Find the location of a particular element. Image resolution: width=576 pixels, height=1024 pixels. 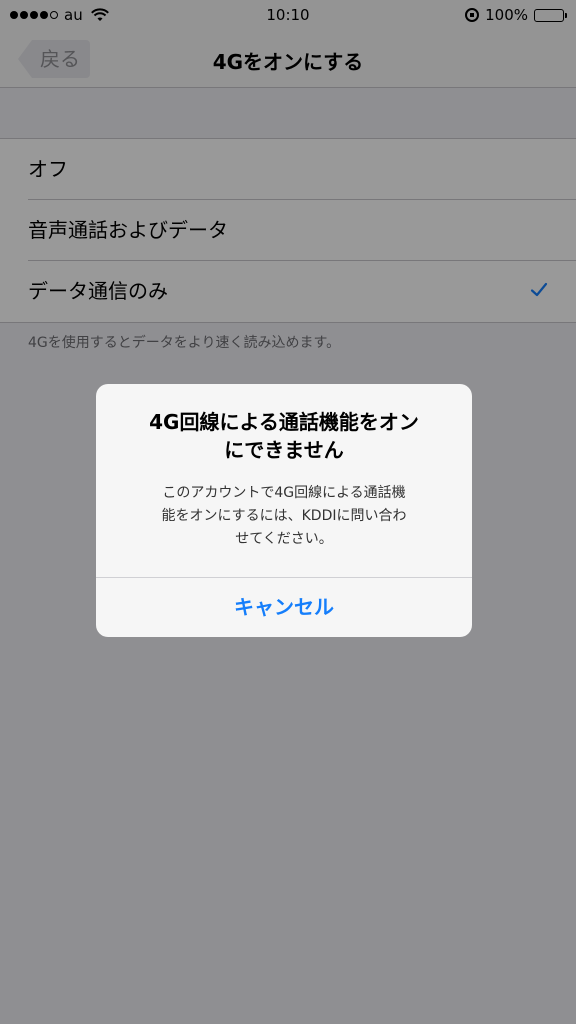

alert-title-line: 4G回線による通話機能をオン is located at coordinates (284, 422).